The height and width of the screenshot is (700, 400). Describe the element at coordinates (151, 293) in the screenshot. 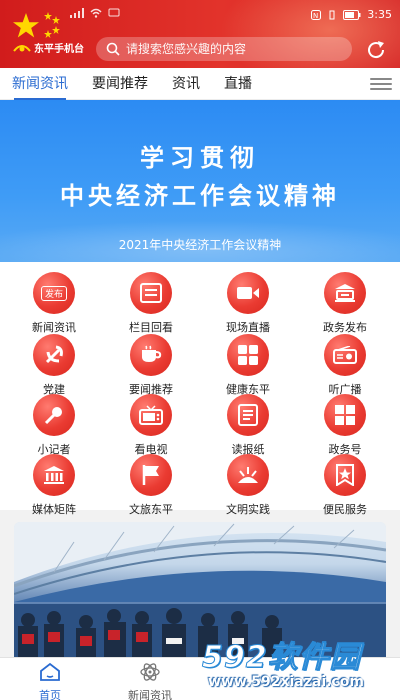

I see `column-list-icon` at that location.